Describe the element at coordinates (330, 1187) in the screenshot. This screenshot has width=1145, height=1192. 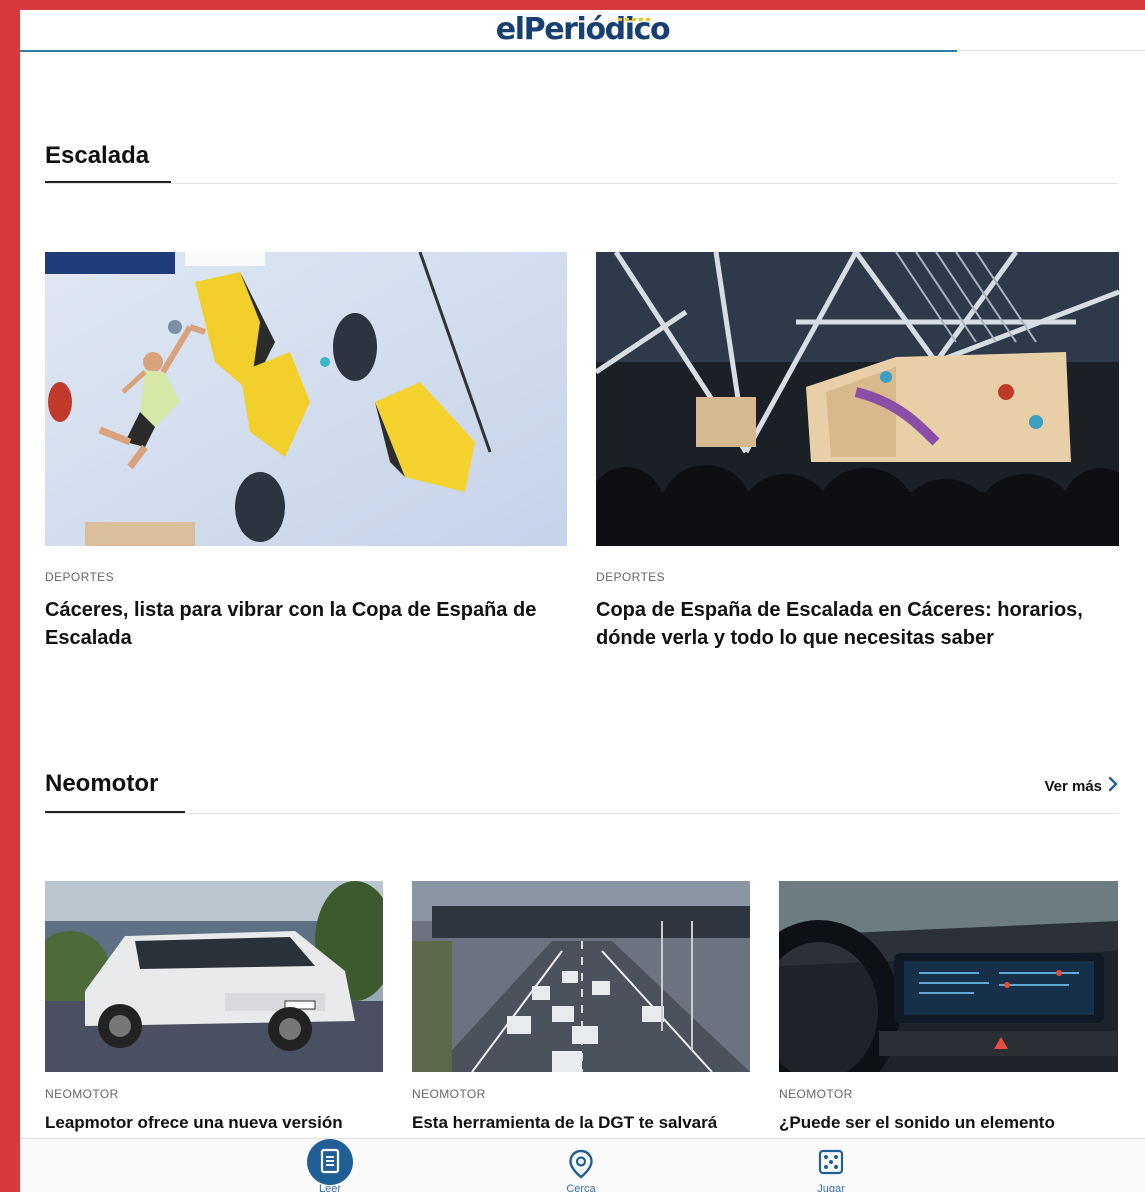
I see `nav-label: Leer` at that location.